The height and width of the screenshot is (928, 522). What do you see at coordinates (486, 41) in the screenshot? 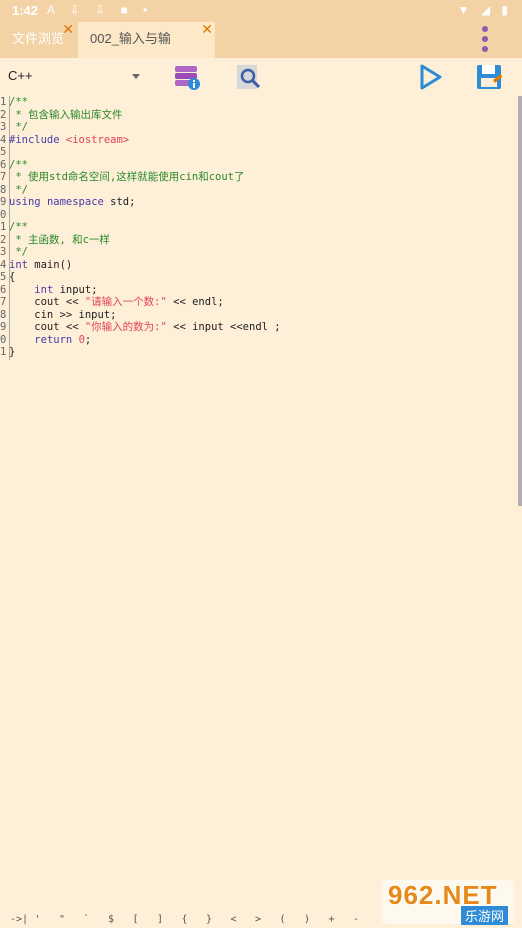
I see `overflow-menu-icon` at bounding box center [486, 41].